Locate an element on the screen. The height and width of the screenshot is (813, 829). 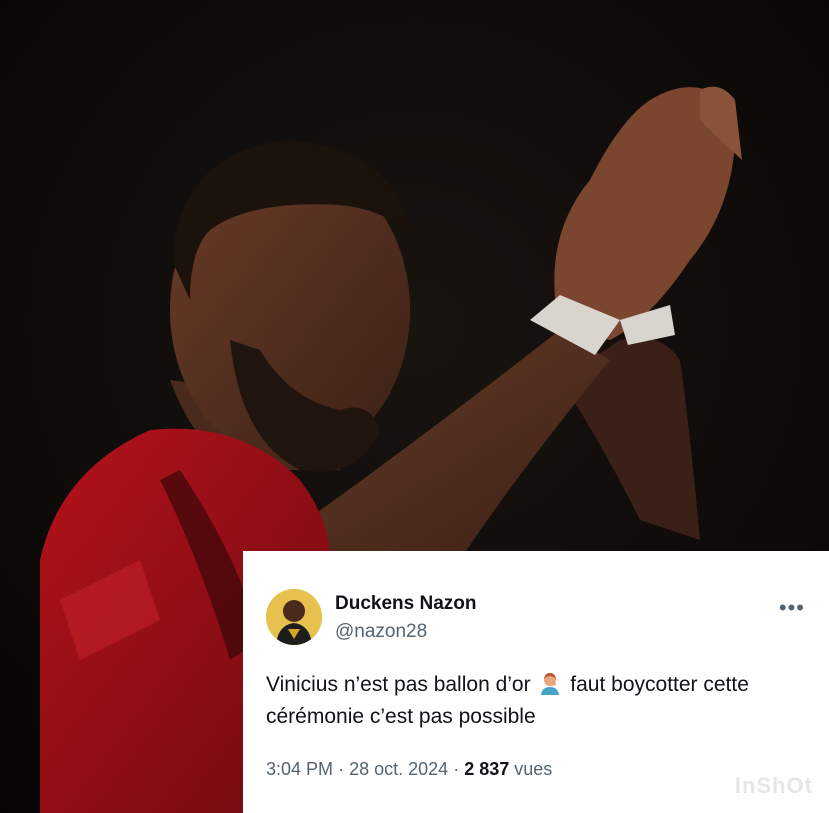
user-handle: @nazon28 is located at coordinates (381, 632).